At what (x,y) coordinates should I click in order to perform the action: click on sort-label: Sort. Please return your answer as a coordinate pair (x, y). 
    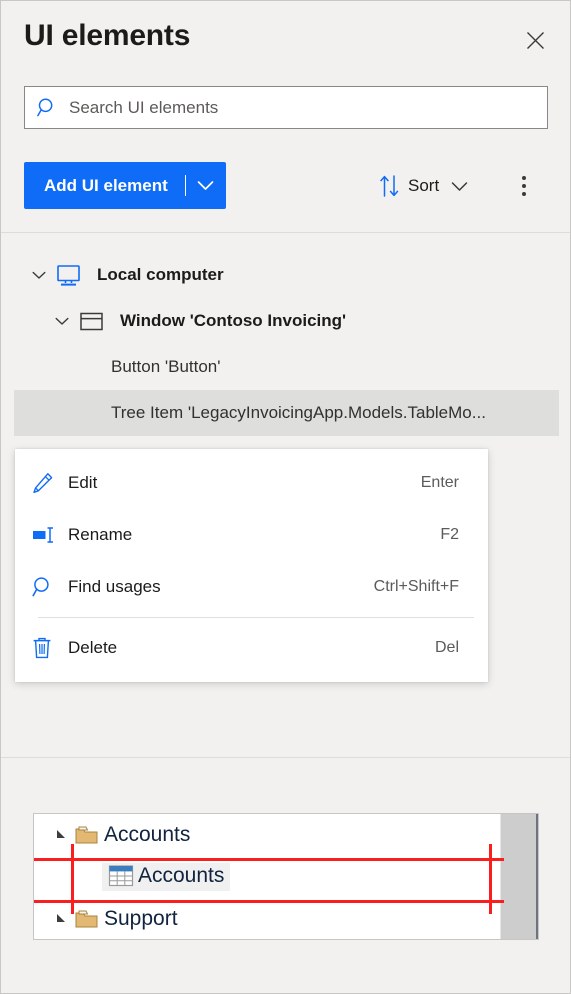
    Looking at the image, I should click on (424, 185).